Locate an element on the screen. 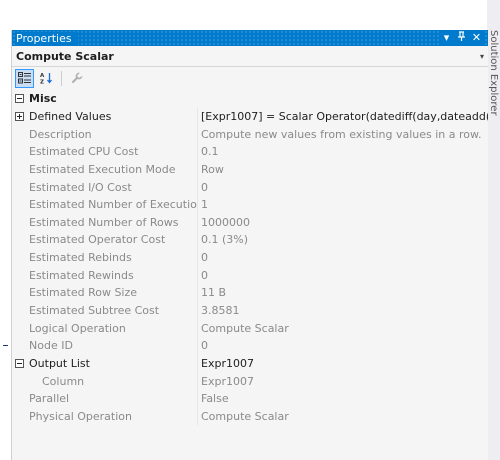 The width and height of the screenshot is (500, 460). solution-explorer-tab-label: Solution Explorer is located at coordinates (493, 73).